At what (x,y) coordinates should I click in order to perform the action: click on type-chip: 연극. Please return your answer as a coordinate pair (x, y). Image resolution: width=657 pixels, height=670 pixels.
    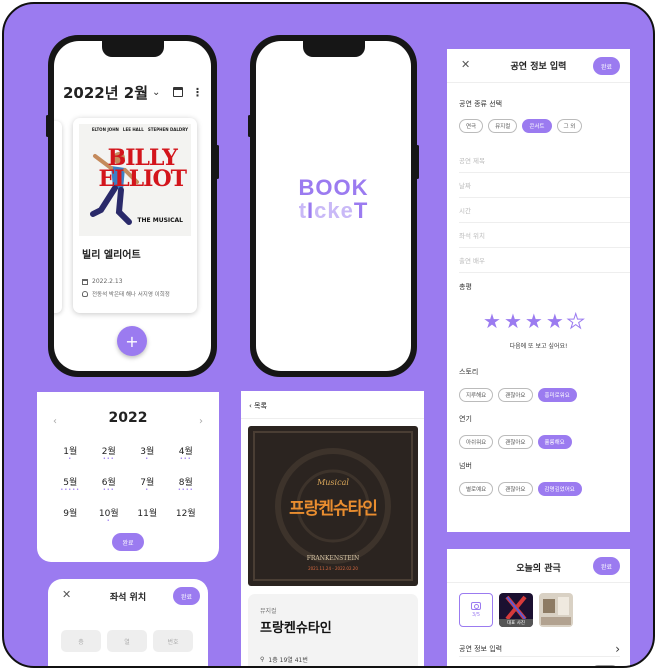
    Looking at the image, I should click on (471, 126).